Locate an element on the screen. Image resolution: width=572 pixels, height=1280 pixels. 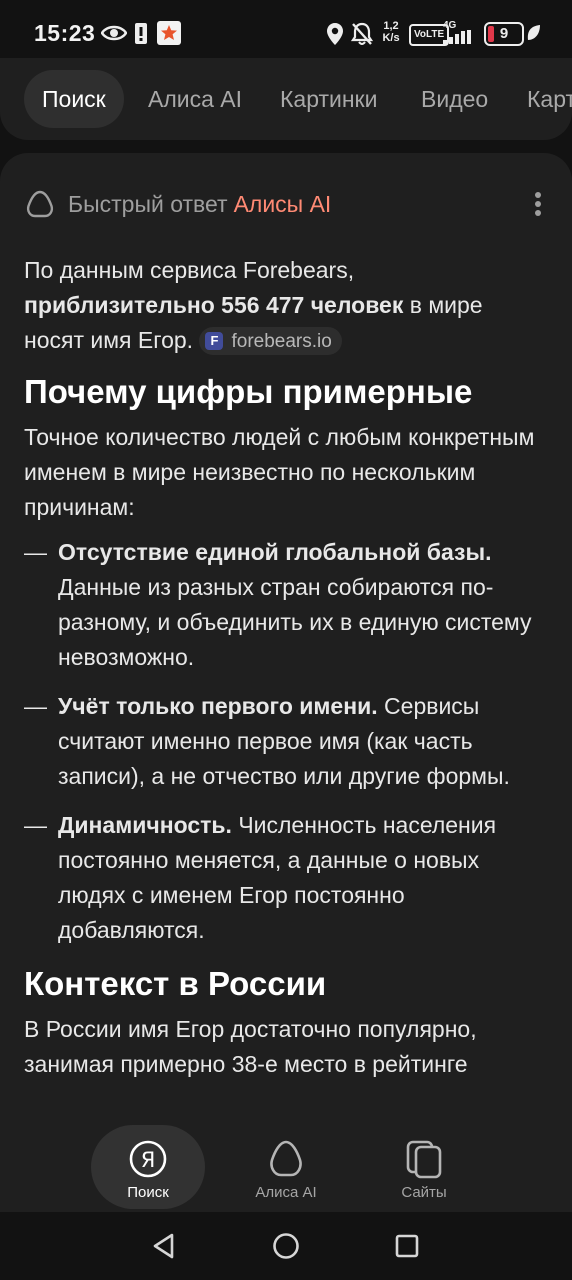
back-icon is located at coordinates (164, 1246).